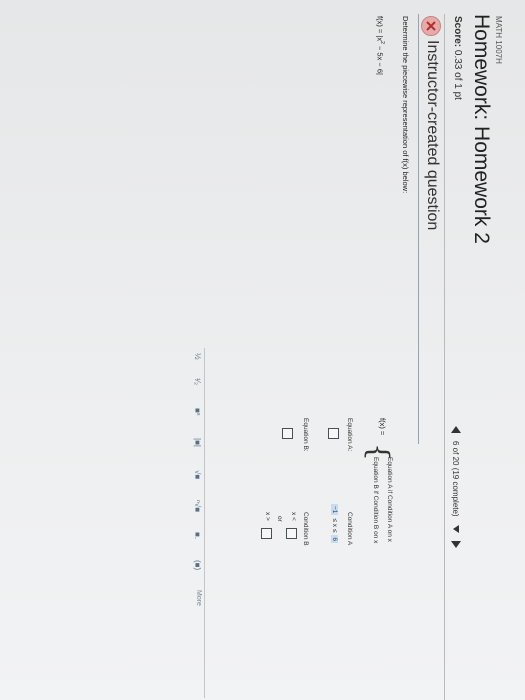 Image resolution: width=525 pixels, height=700 pixels. I want to click on condition-b-lt-row: x <, so click(293, 516).